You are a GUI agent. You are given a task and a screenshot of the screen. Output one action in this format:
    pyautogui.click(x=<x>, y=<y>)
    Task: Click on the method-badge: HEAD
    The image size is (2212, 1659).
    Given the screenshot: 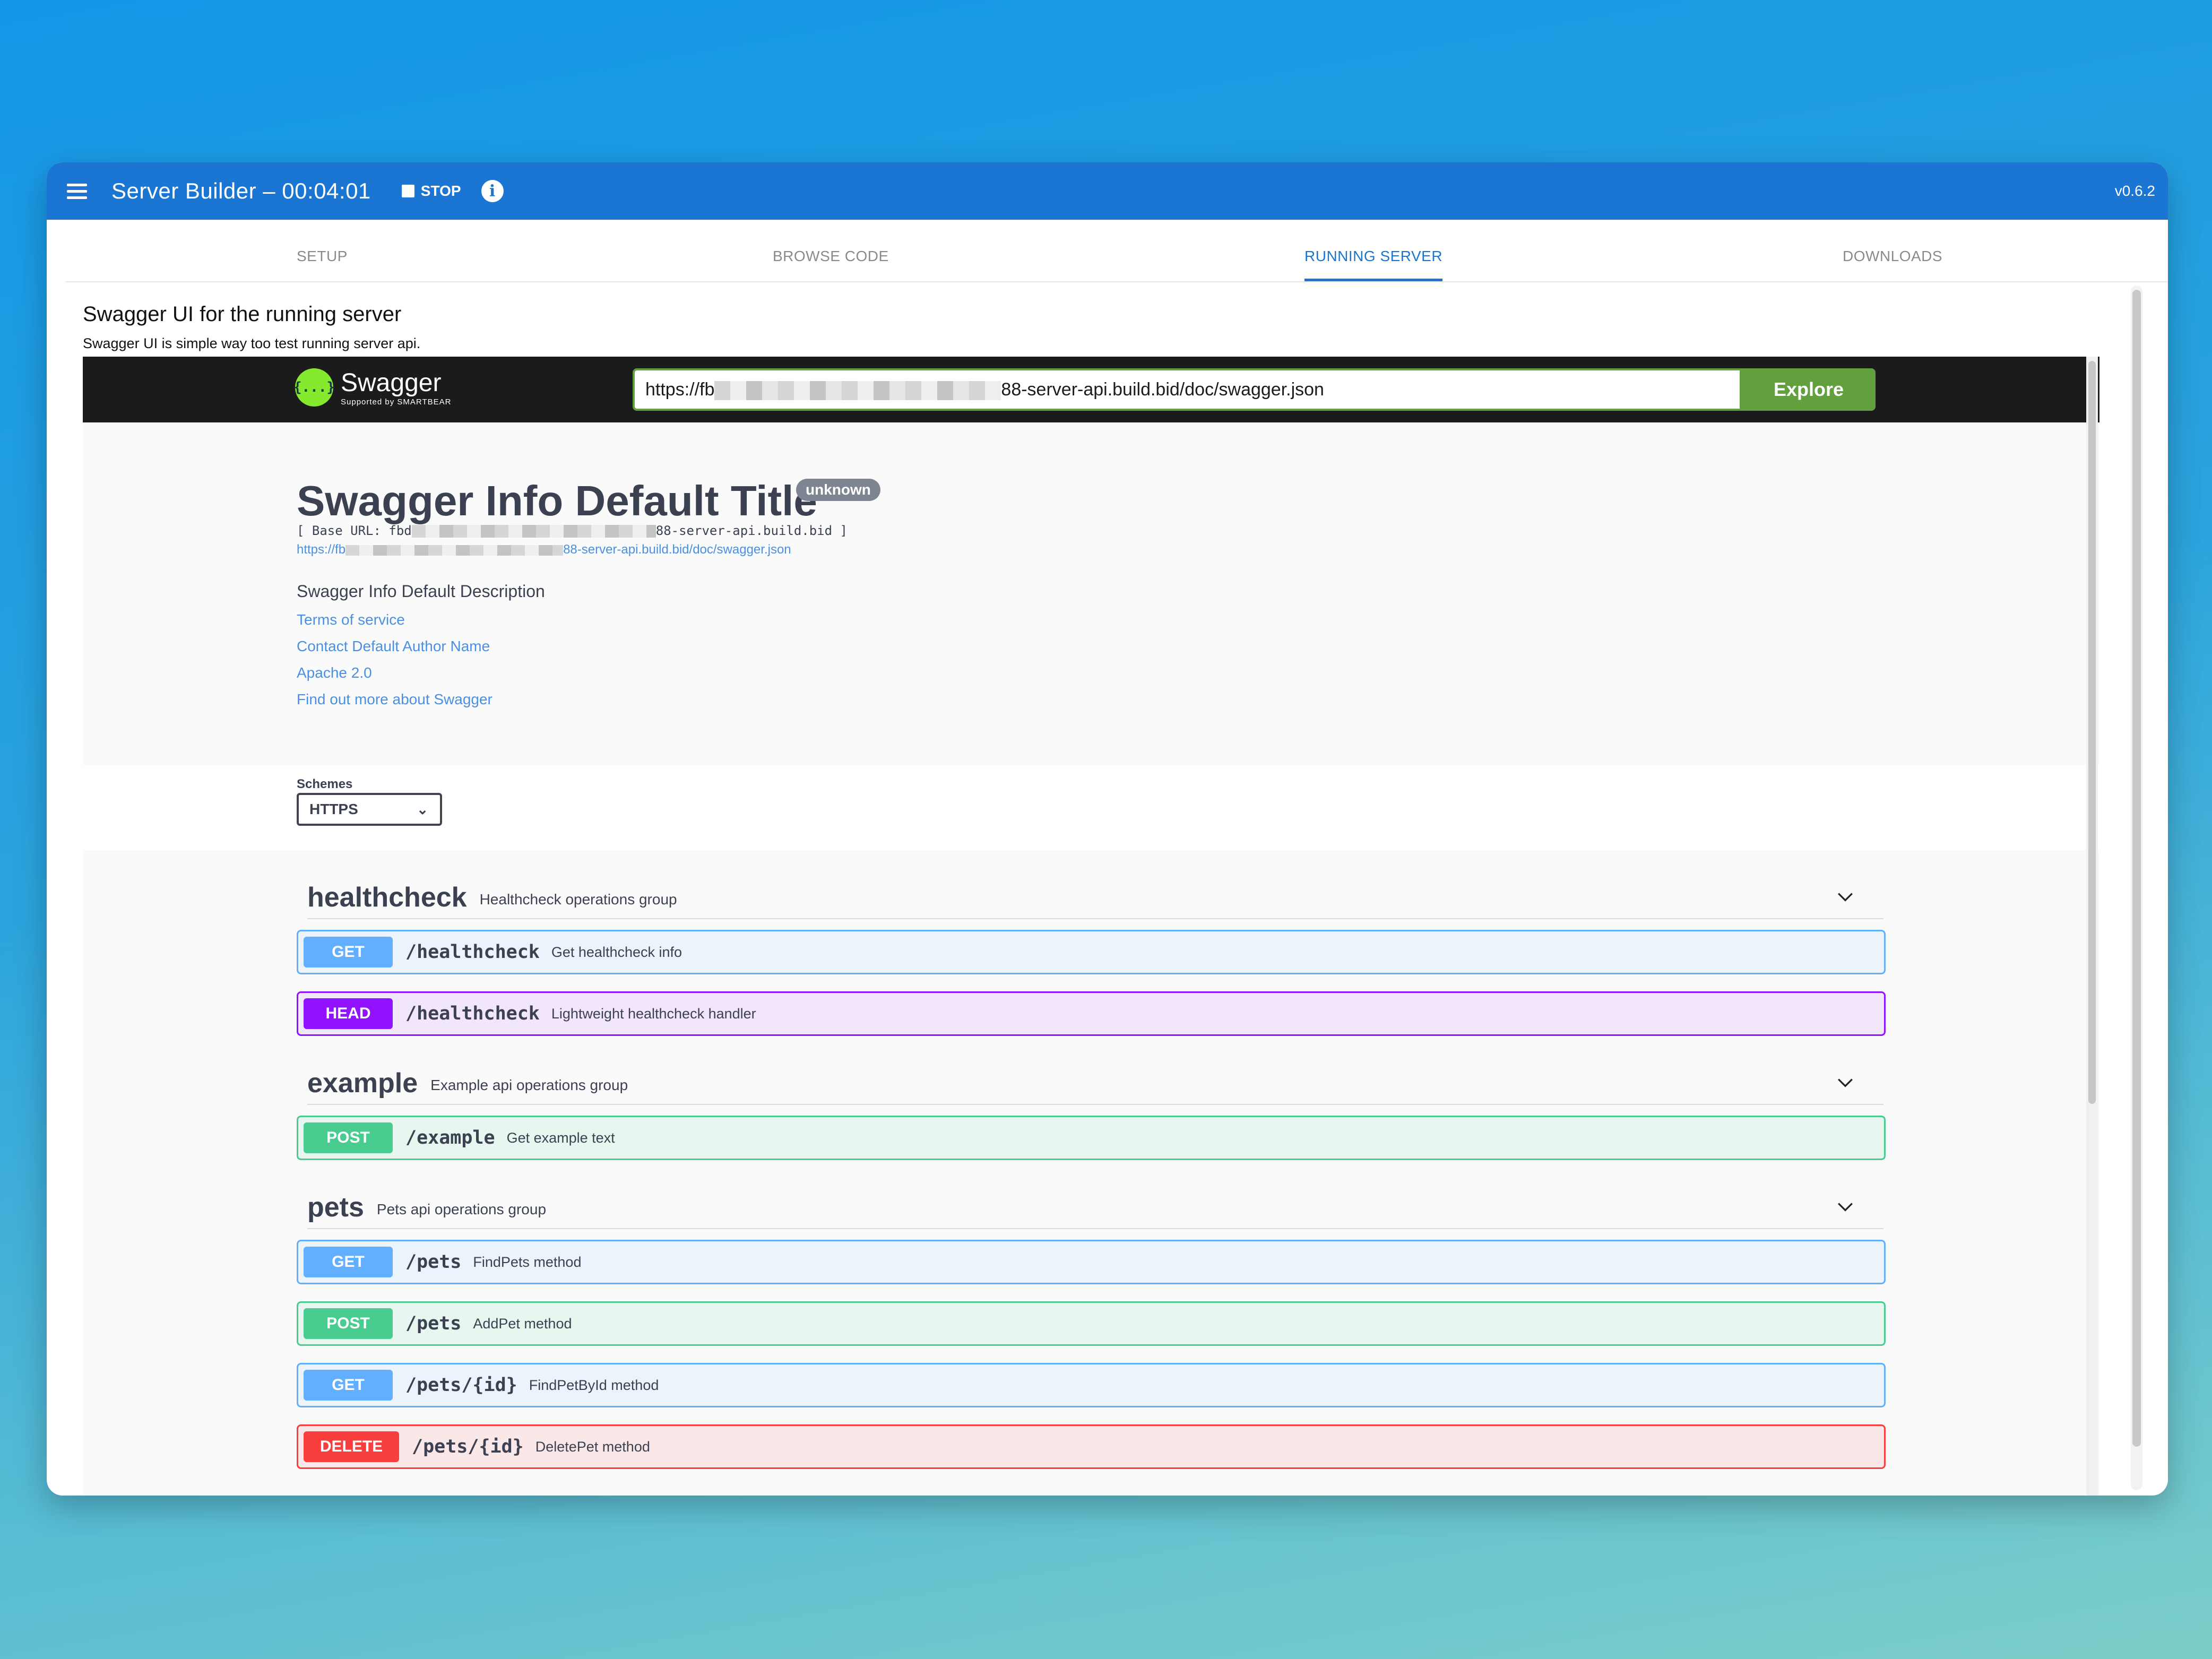 What is the action you would take?
    pyautogui.click(x=348, y=1013)
    